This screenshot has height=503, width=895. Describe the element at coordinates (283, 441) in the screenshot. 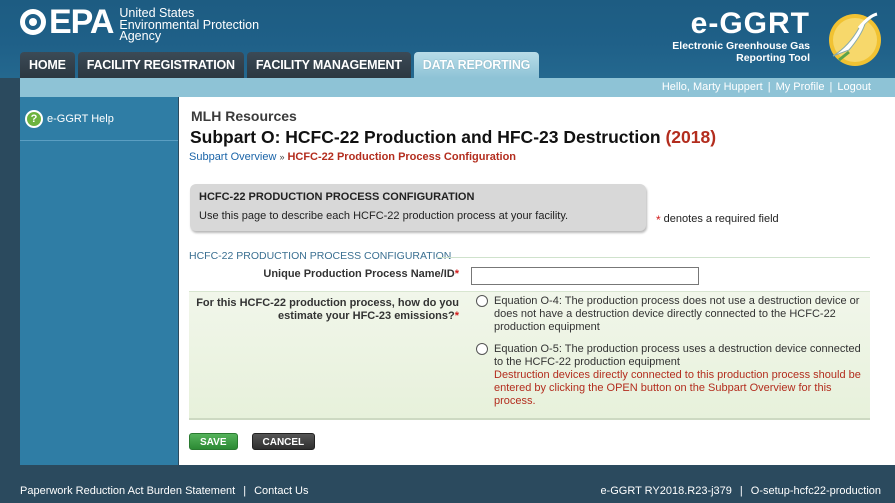

I see `cancel-button: CANCEL` at that location.